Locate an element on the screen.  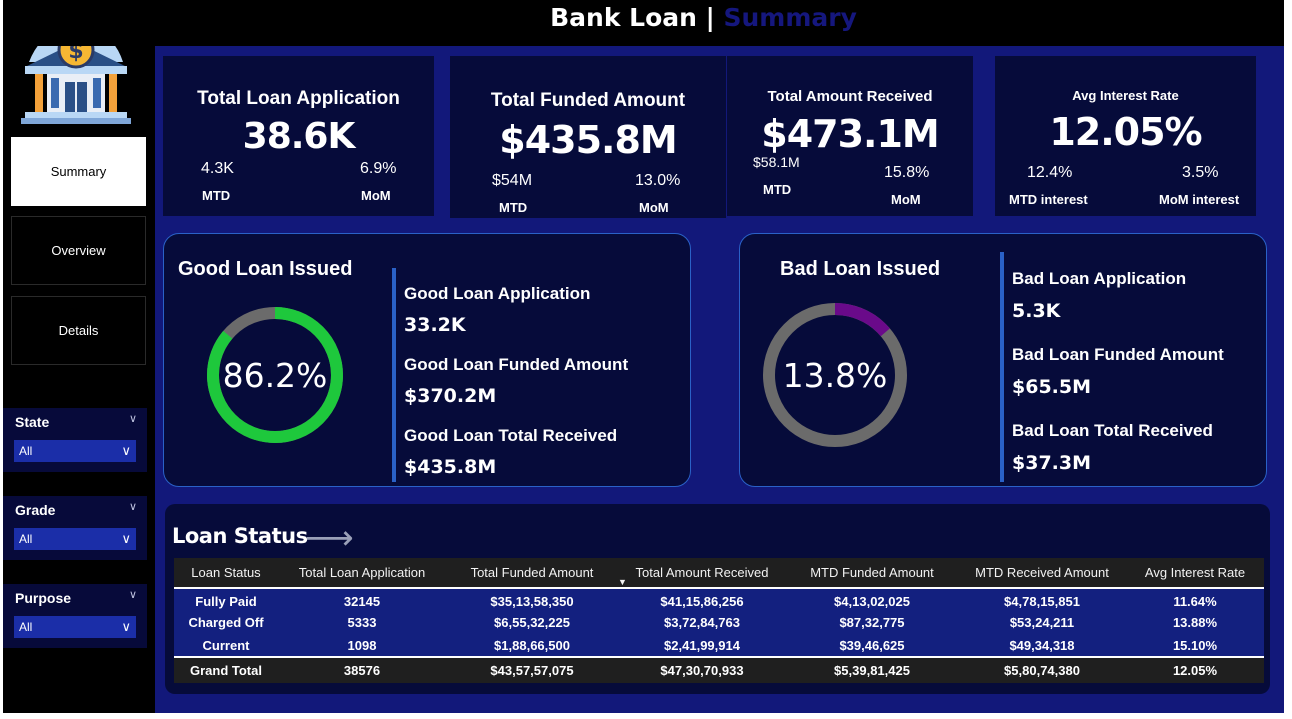
state-filter-label: State is located at coordinates (32, 422).